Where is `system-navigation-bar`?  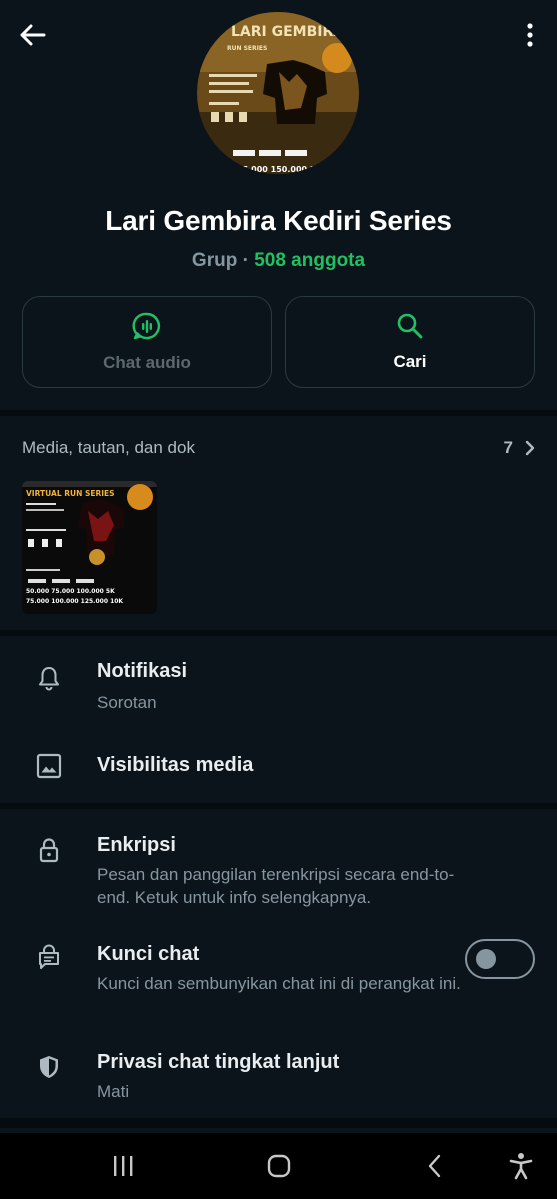
system-navigation-bar is located at coordinates (278, 1166).